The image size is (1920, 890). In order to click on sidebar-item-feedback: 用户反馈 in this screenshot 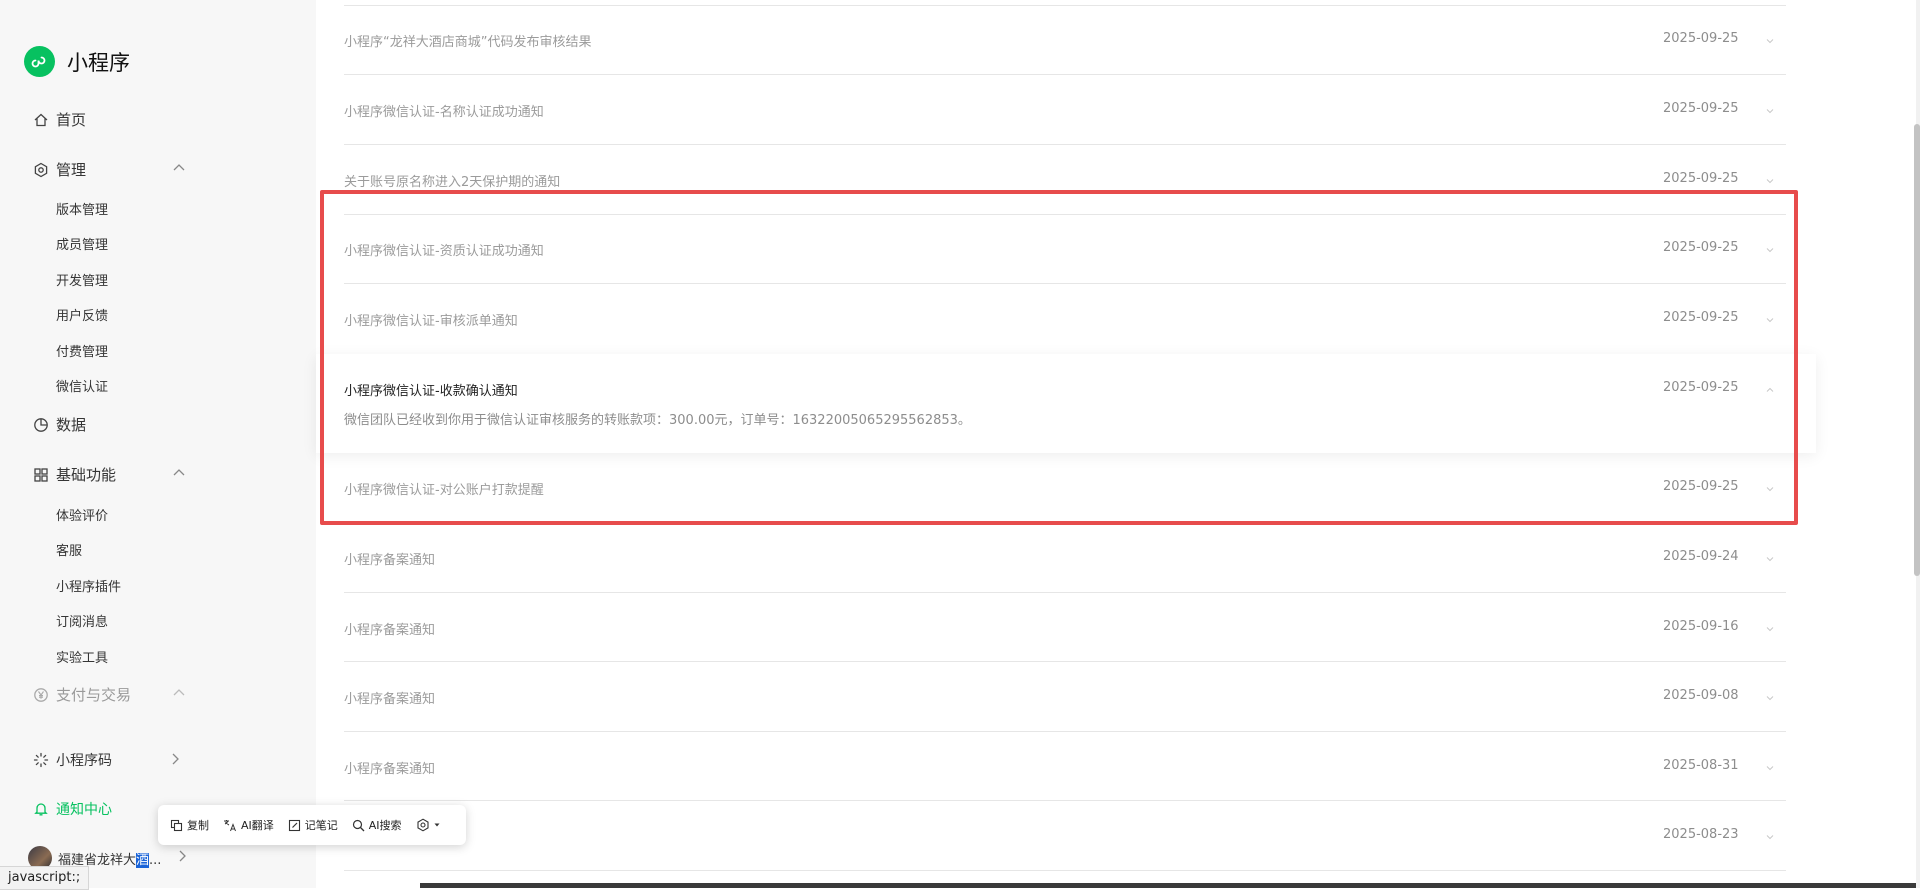, I will do `click(82, 314)`.